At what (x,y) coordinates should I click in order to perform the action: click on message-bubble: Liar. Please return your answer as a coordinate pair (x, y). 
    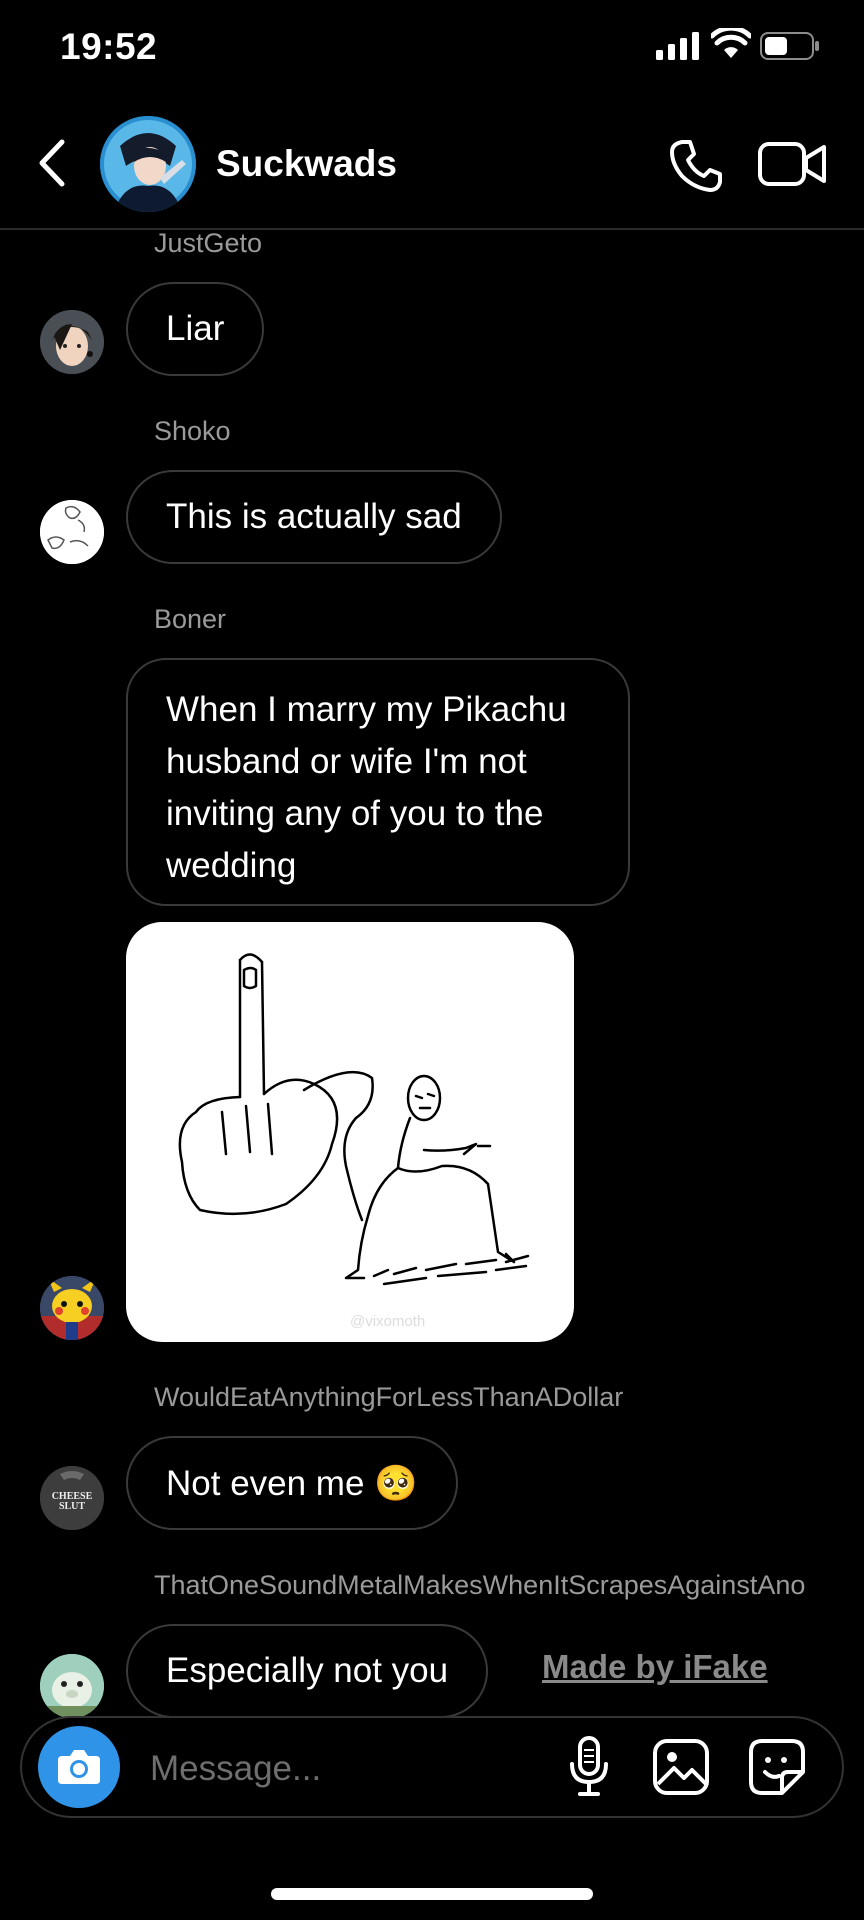
    Looking at the image, I should click on (195, 329).